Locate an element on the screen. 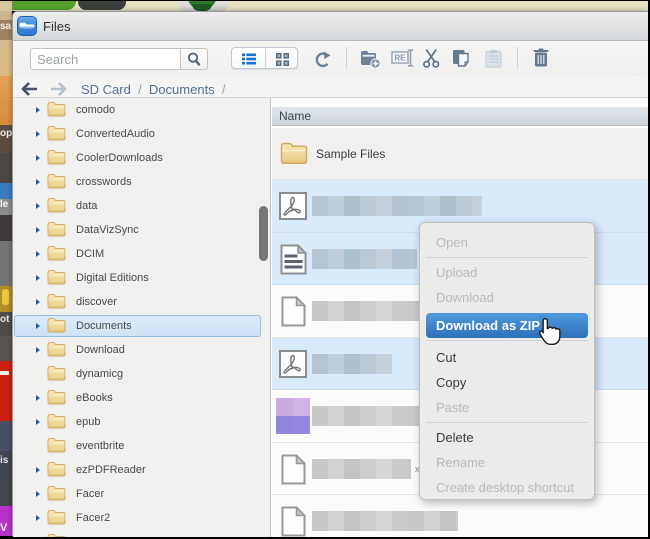 The image size is (650, 539). svg-text: RE is located at coordinates (400, 58).